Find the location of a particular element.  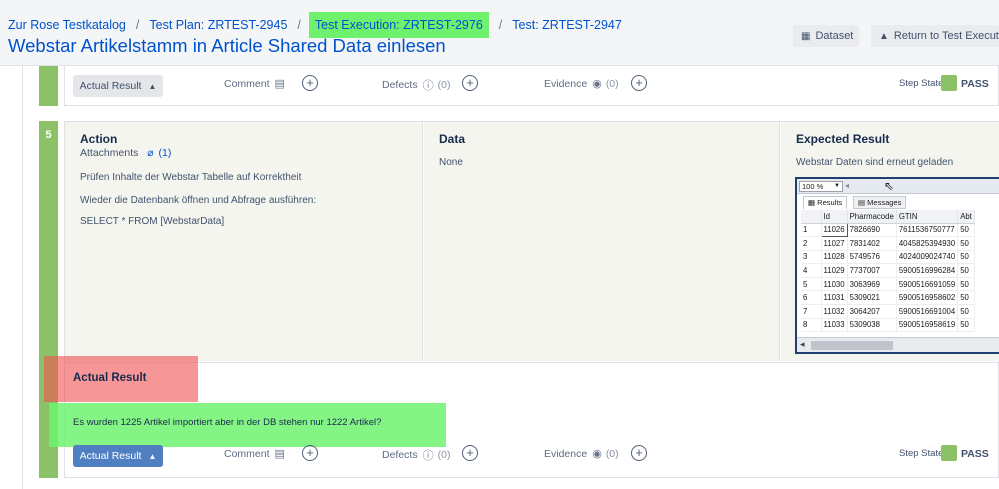

table-row: 5 11030 3063969 5900516691059 50 is located at coordinates (888, 284).